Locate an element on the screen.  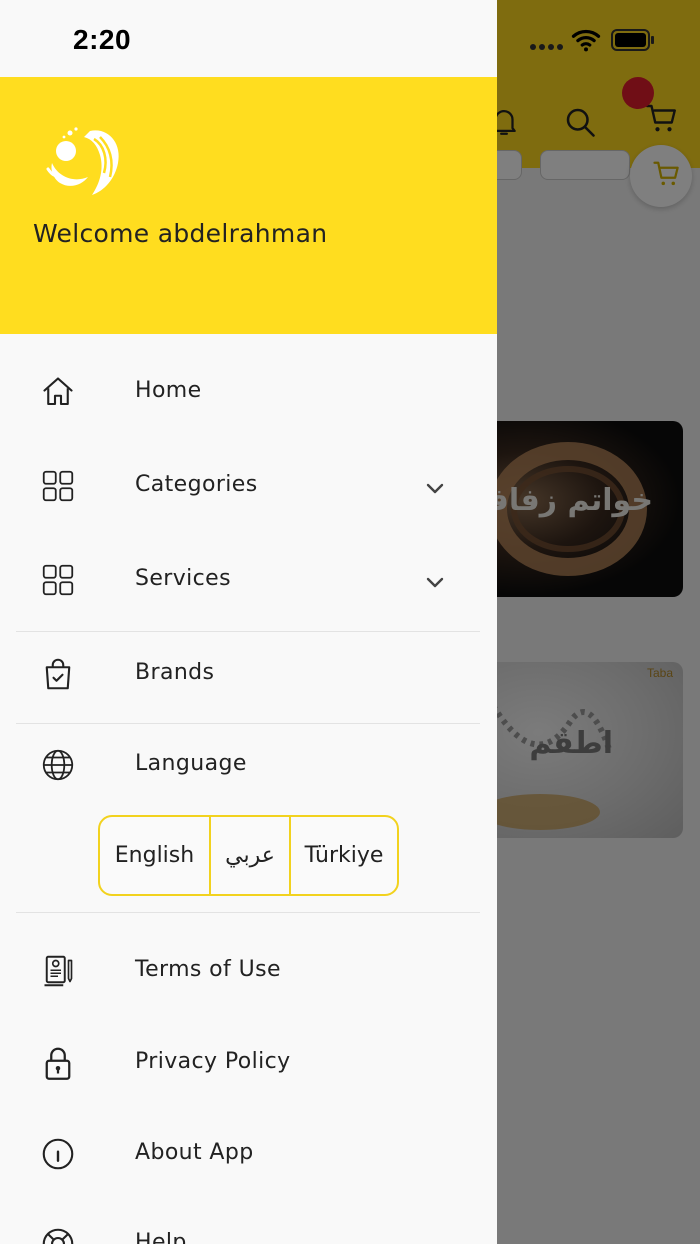
menu-item-brands: Brands is located at coordinates (248, 674).